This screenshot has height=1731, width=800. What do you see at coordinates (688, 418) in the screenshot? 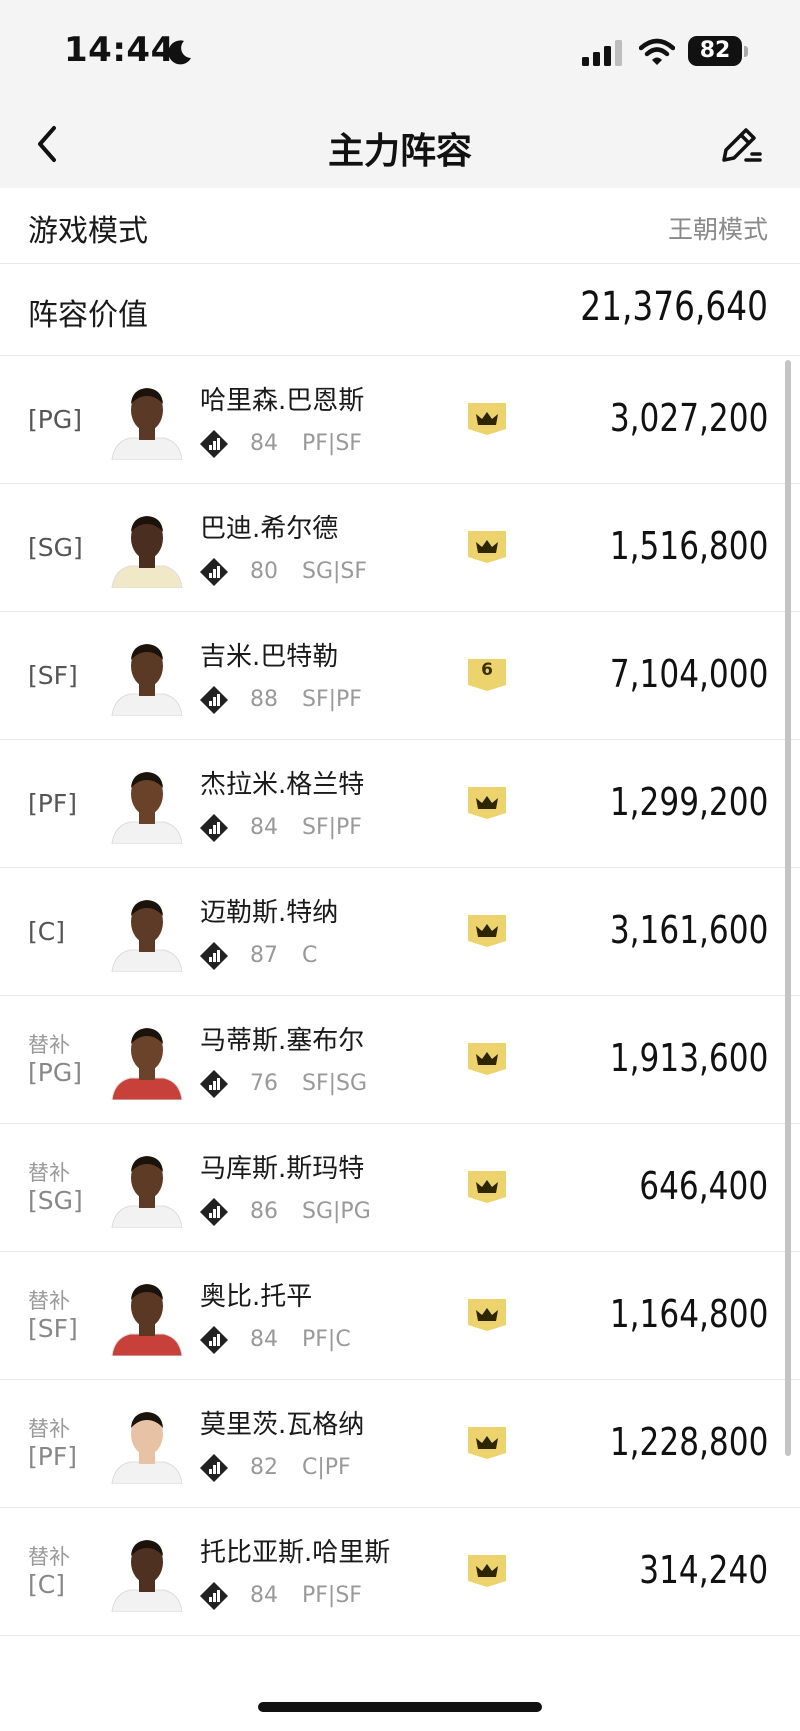
I see `player-value: 3,027,200` at bounding box center [688, 418].